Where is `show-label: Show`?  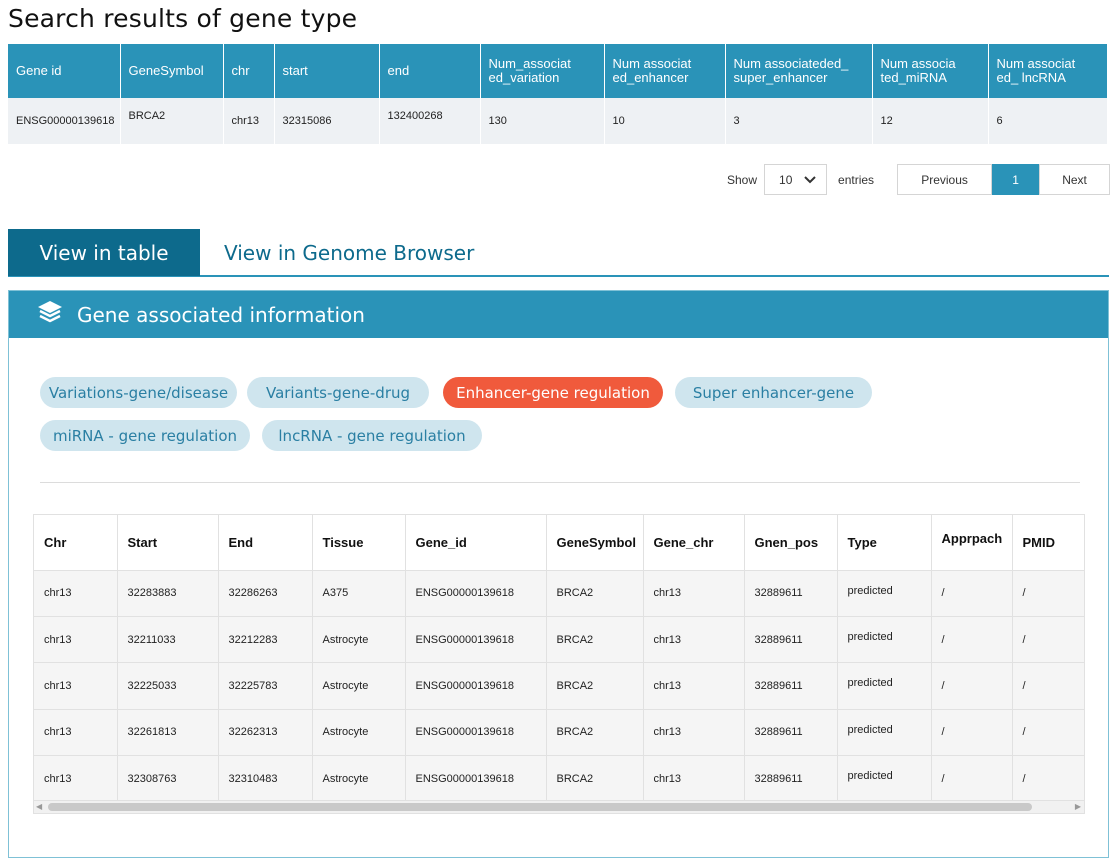 show-label: Show is located at coordinates (742, 179).